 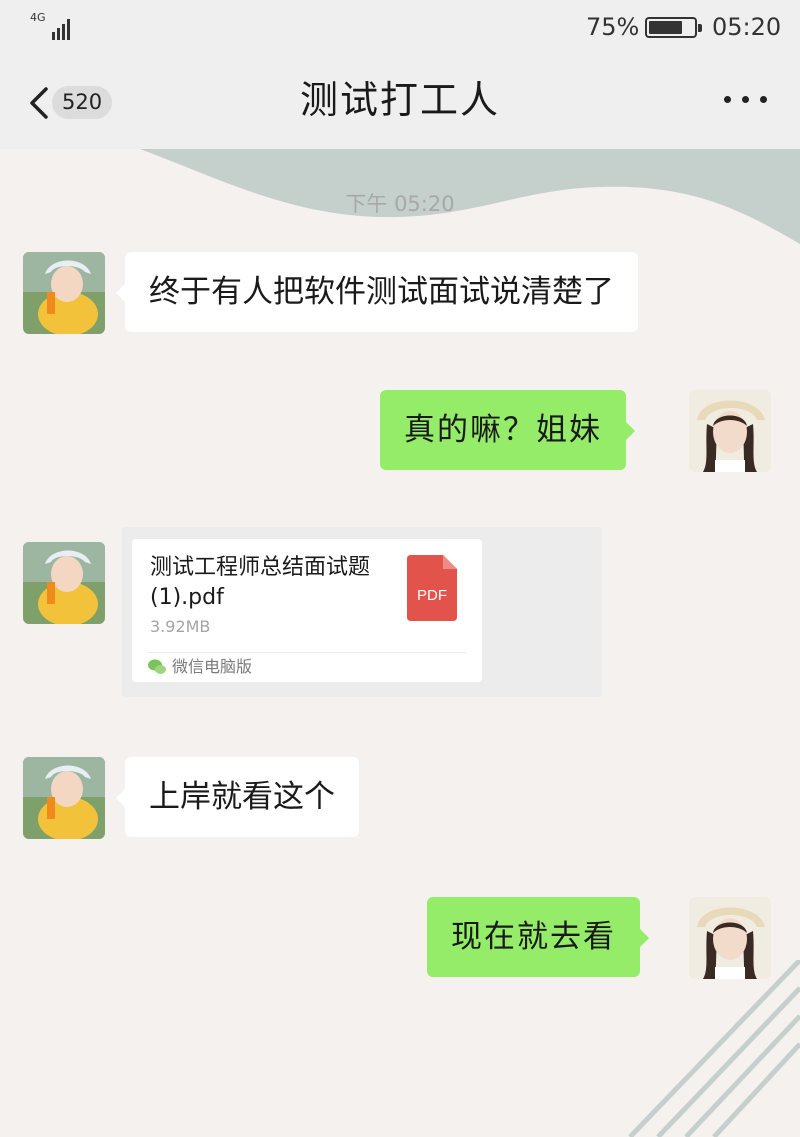 I want to click on status-time: 05:20, so click(x=747, y=27).